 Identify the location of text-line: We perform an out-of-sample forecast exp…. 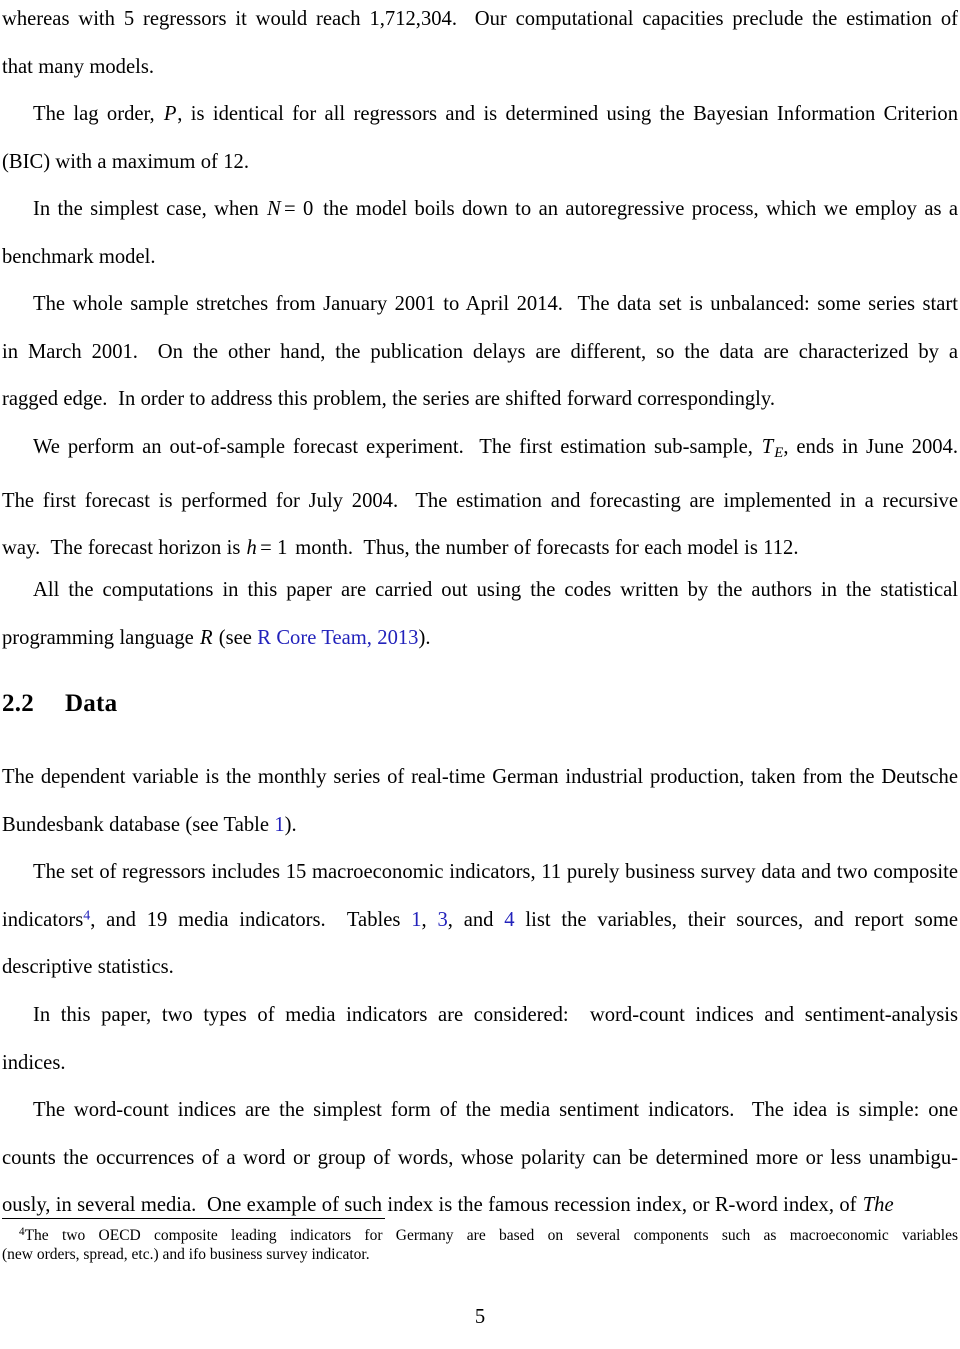
(496, 449).